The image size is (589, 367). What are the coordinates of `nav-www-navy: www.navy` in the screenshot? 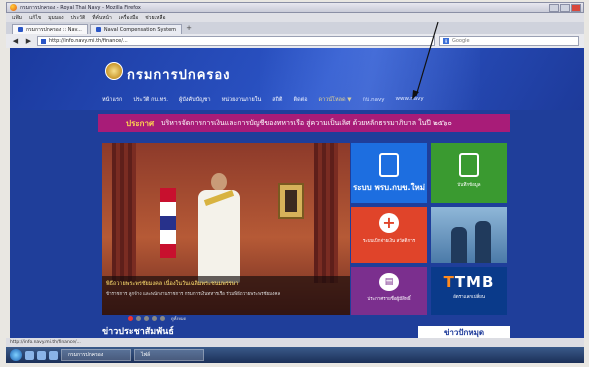 It's located at (409, 100).